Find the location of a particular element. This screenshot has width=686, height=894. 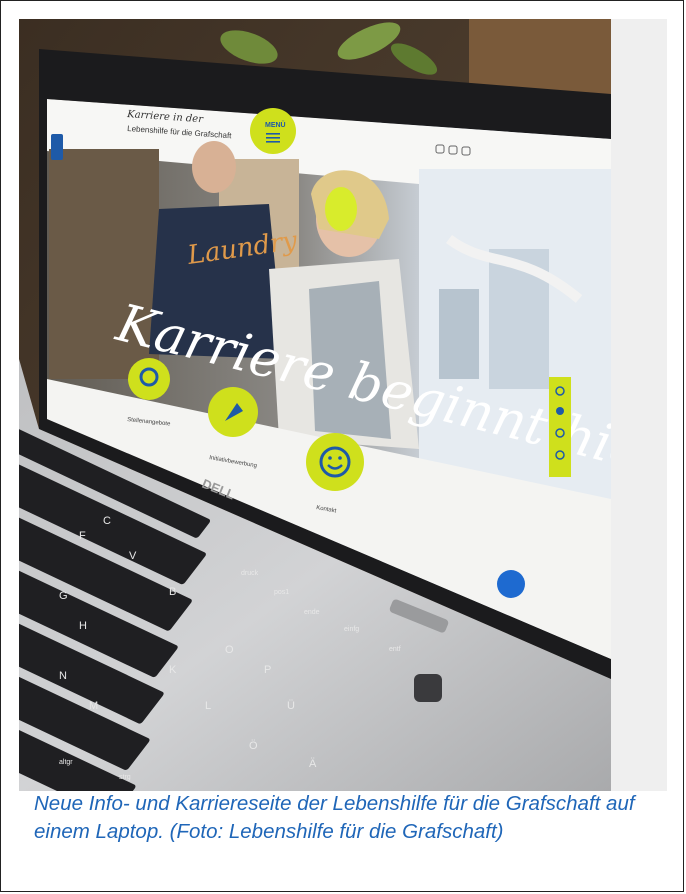

jobs-circle is located at coordinates (149, 379).